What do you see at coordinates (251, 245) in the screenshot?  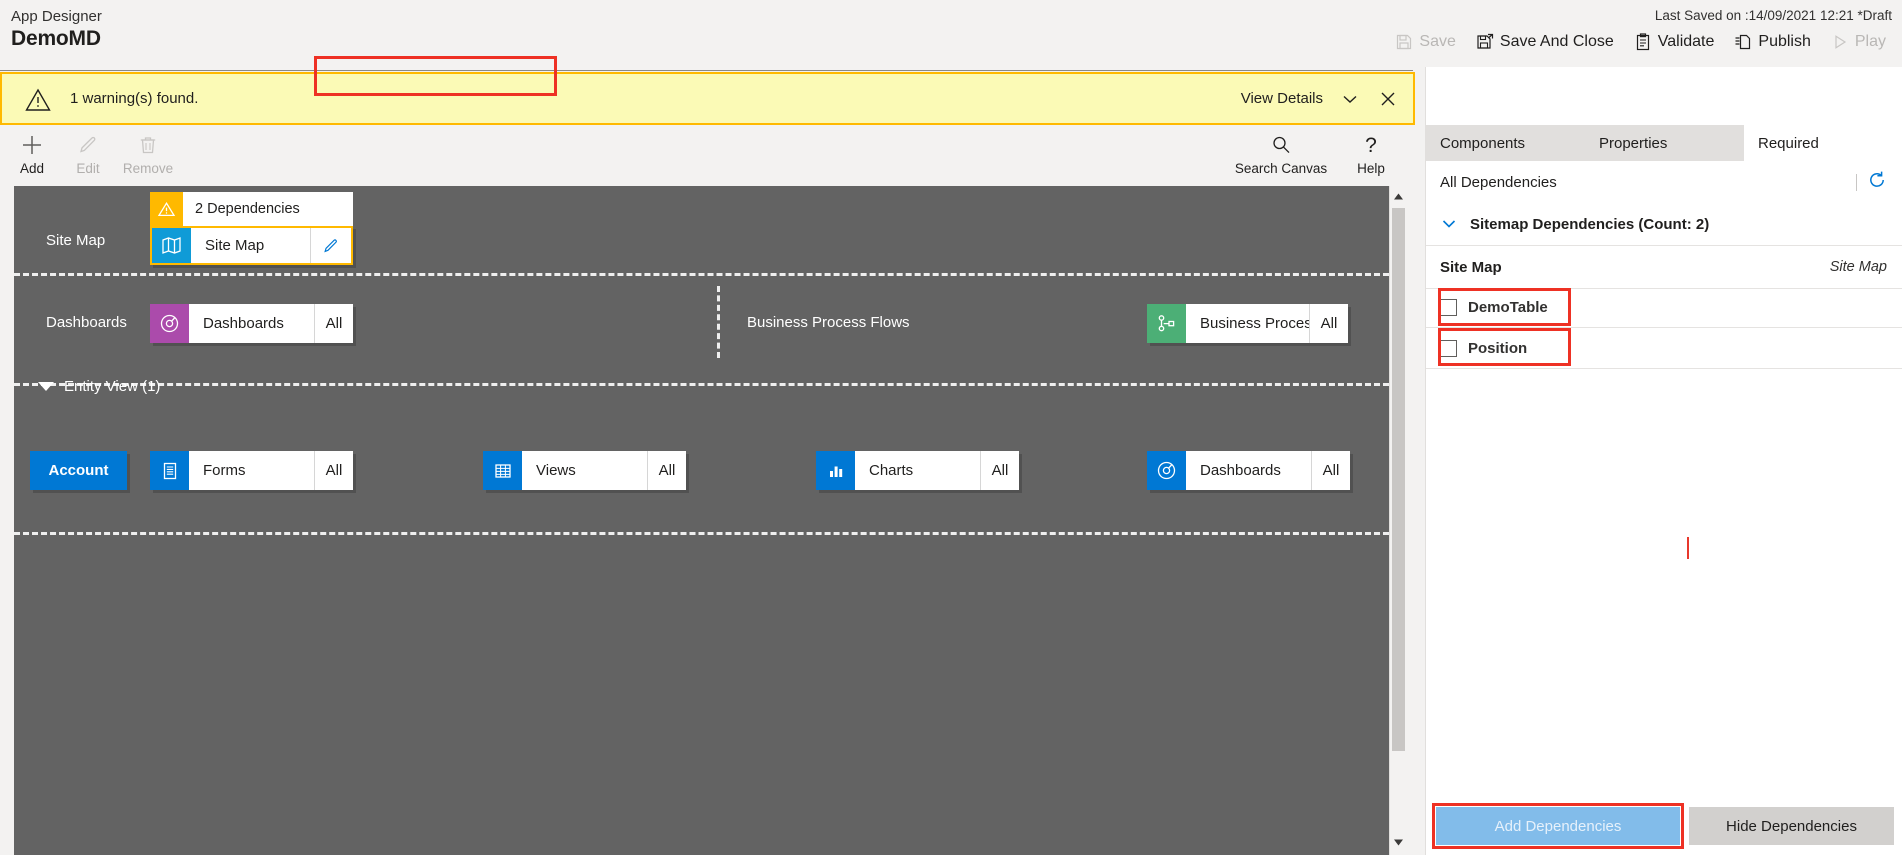 I see `tile-site-map: Site Map` at bounding box center [251, 245].